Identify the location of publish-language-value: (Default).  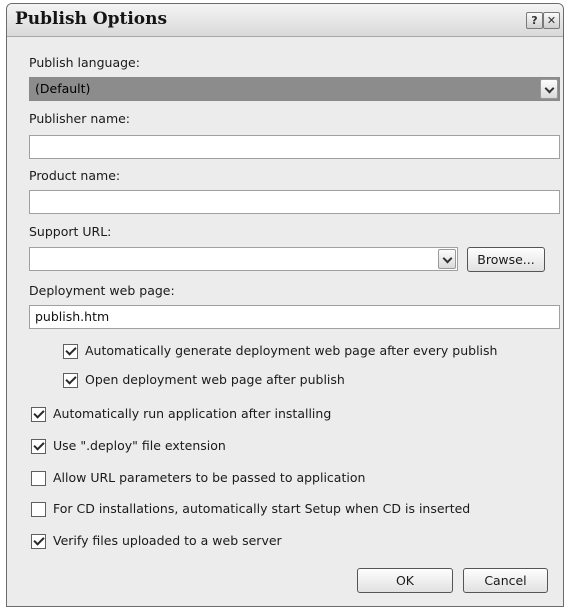
(63, 88).